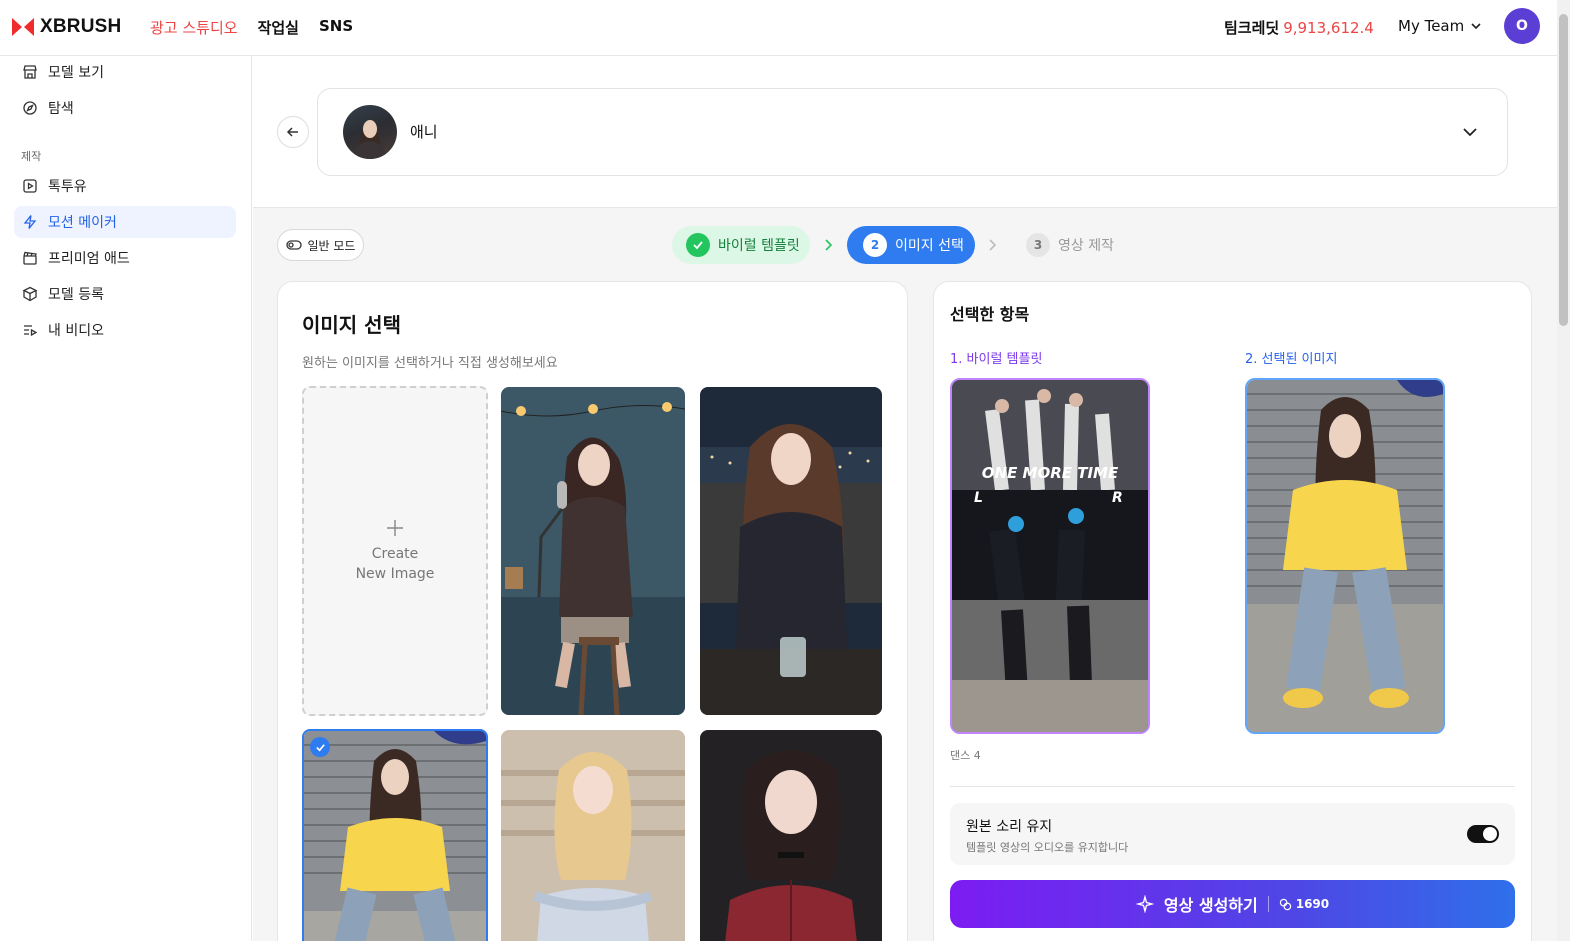 The width and height of the screenshot is (1570, 941). What do you see at coordinates (76, 73) in the screenshot?
I see `sidebar-item-label: 모델 보기` at bounding box center [76, 73].